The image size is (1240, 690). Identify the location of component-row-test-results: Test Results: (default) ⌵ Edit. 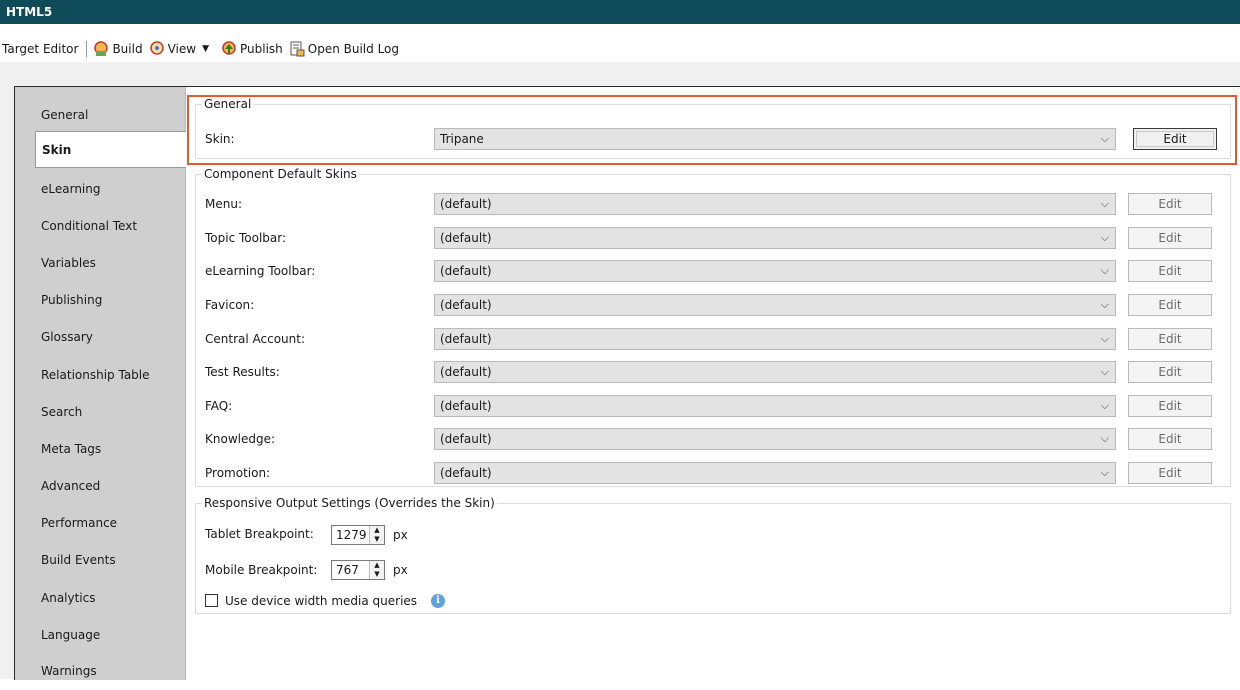
(715, 372).